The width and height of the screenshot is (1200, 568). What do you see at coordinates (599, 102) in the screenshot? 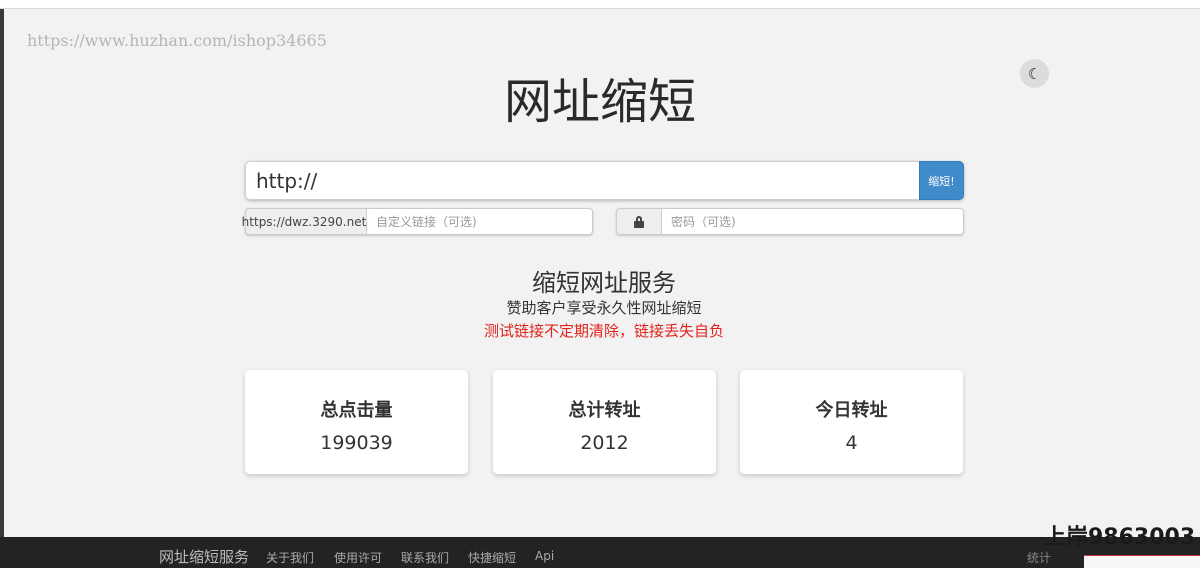
I see `page-title: 网址缩短` at bounding box center [599, 102].